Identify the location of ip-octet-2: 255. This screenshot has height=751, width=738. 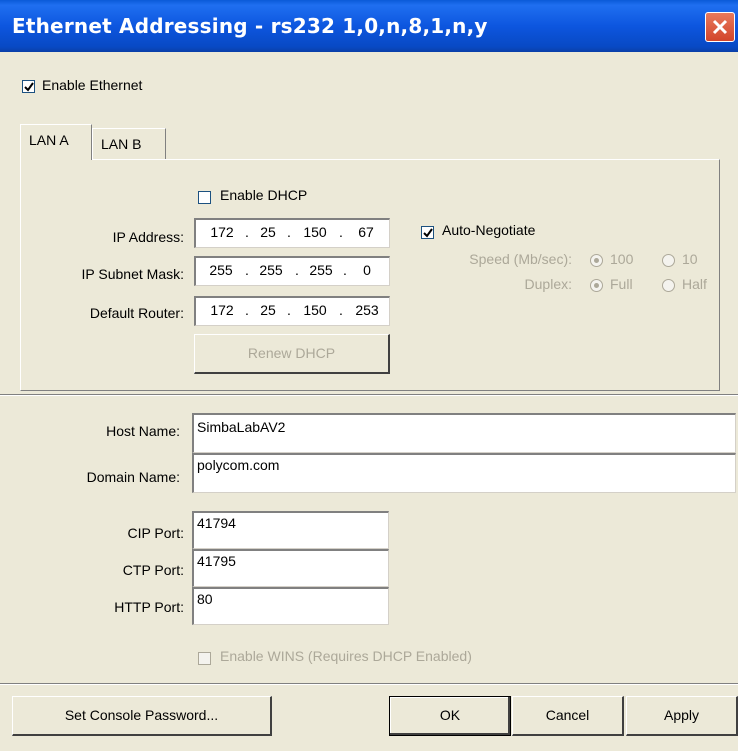
(271, 270).